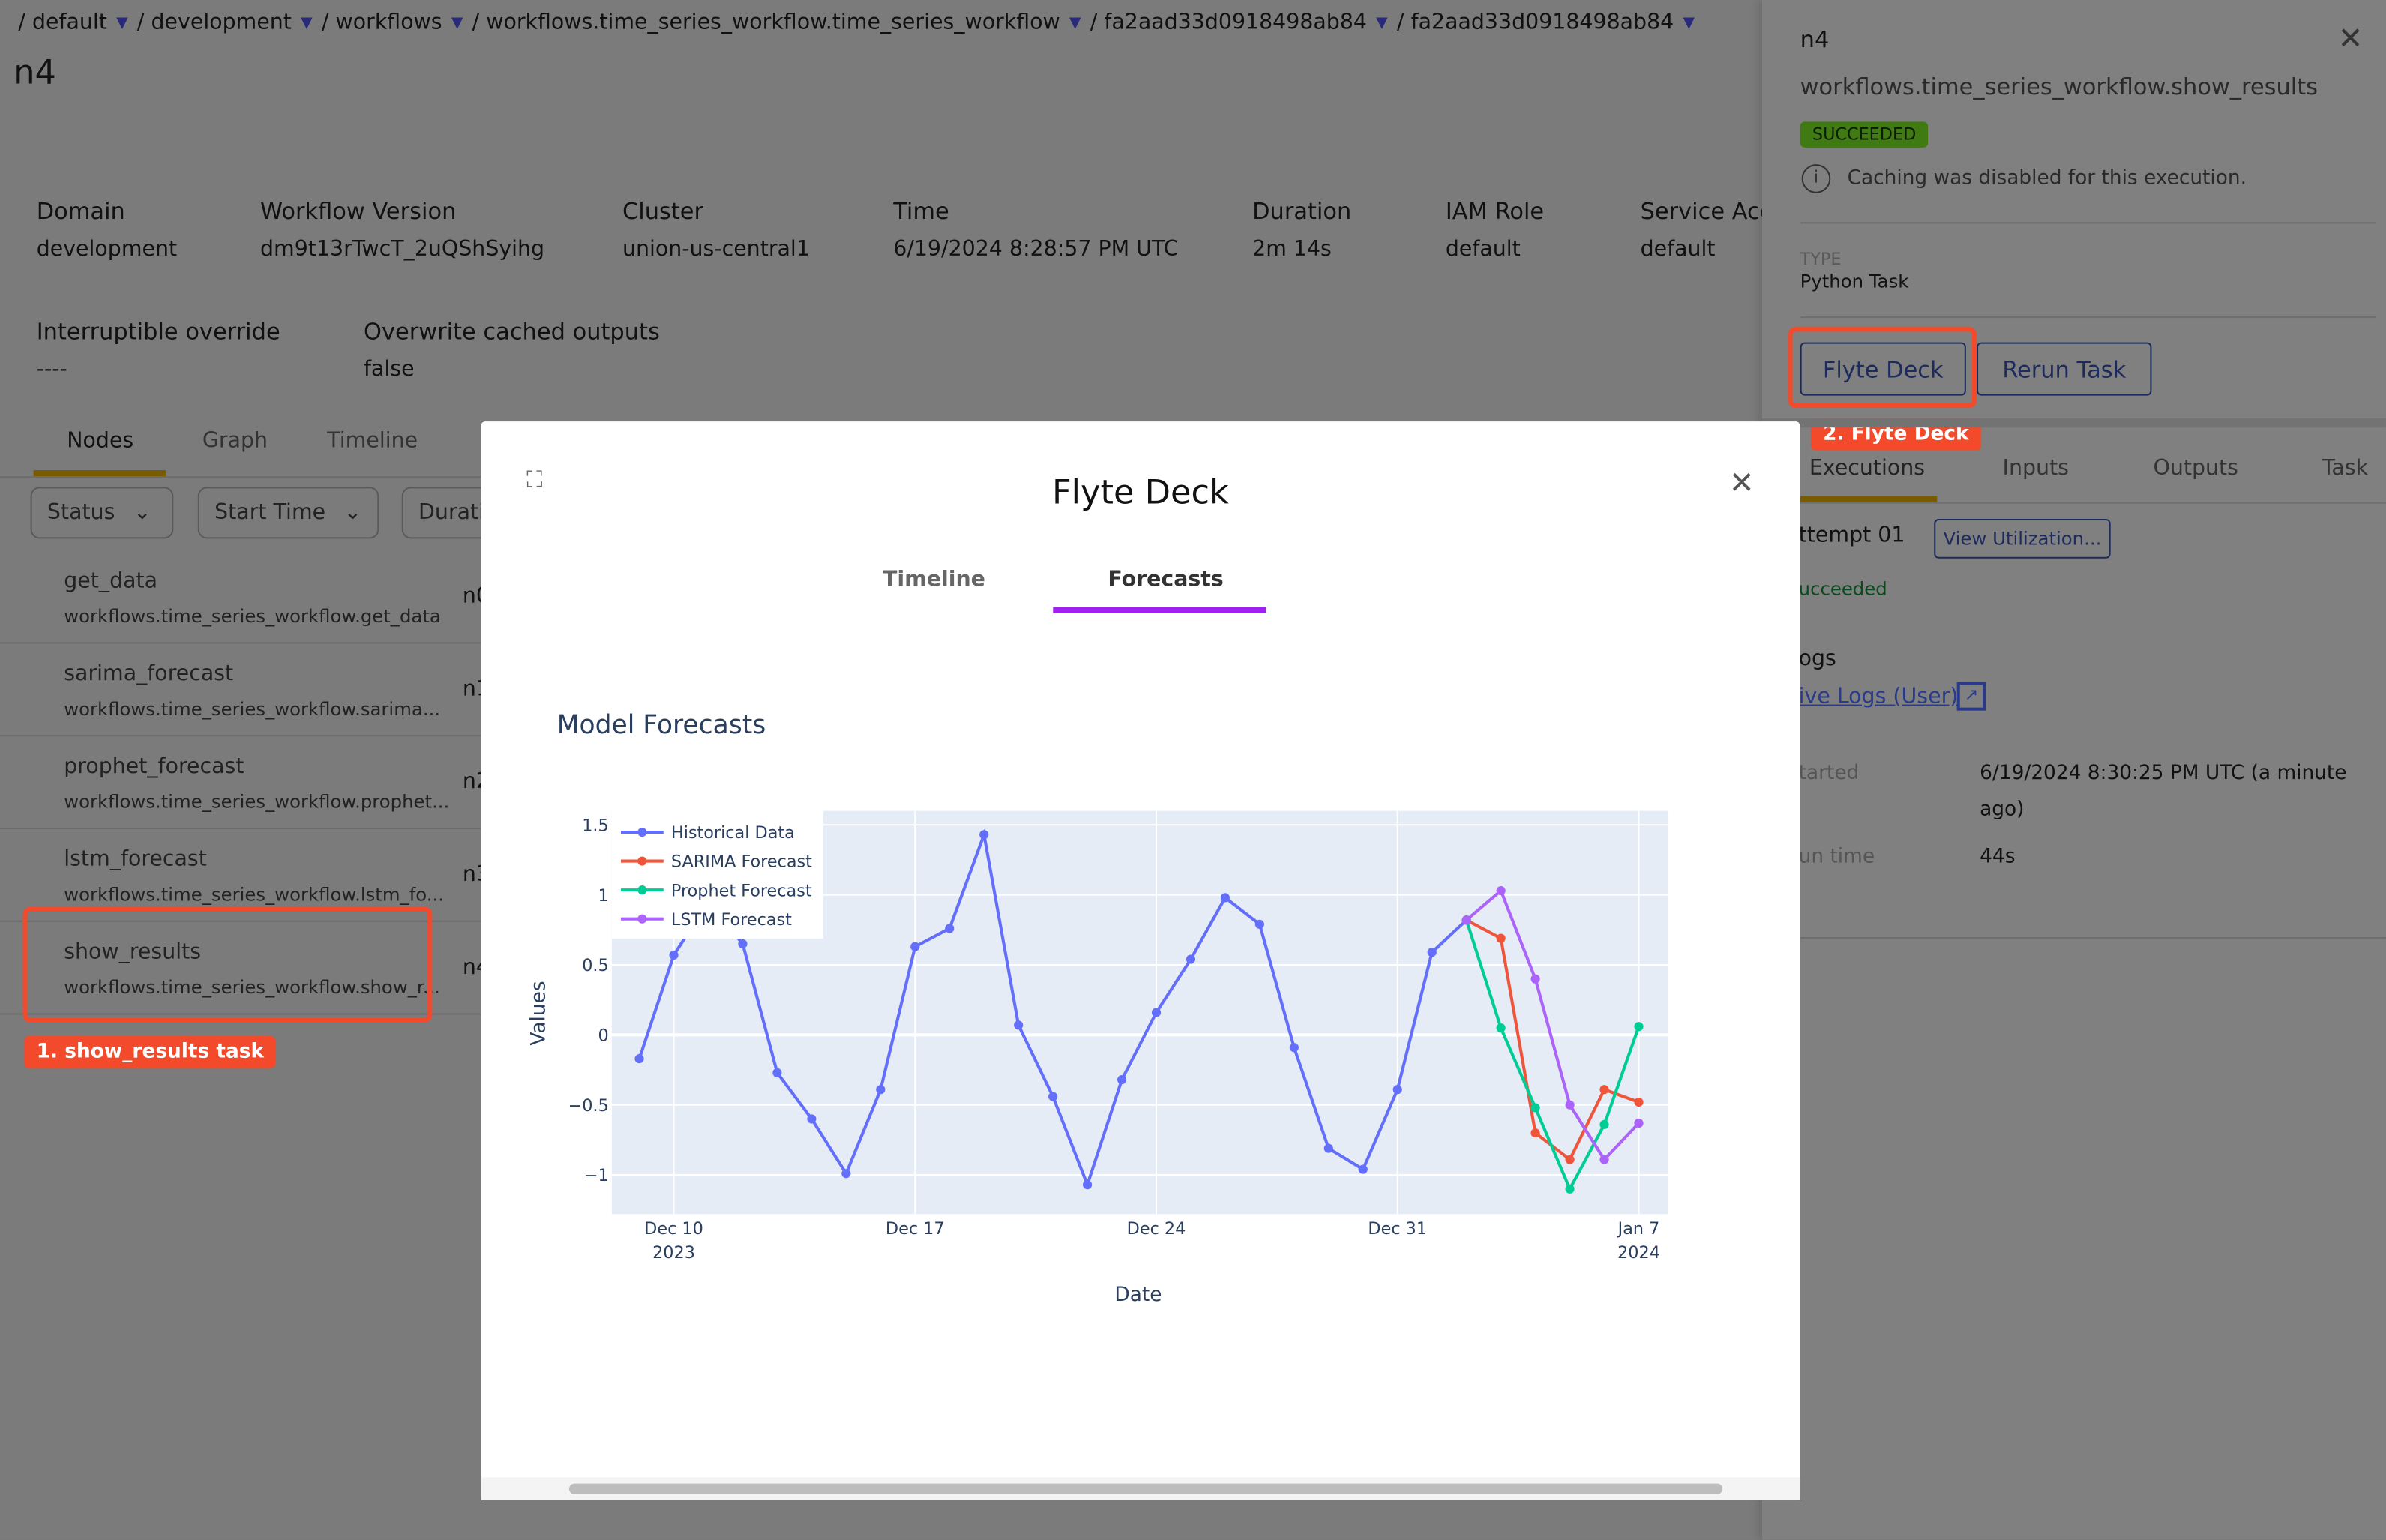 Image resolution: width=2386 pixels, height=1540 pixels. I want to click on tab-outputs: Outputs, so click(2195, 469).